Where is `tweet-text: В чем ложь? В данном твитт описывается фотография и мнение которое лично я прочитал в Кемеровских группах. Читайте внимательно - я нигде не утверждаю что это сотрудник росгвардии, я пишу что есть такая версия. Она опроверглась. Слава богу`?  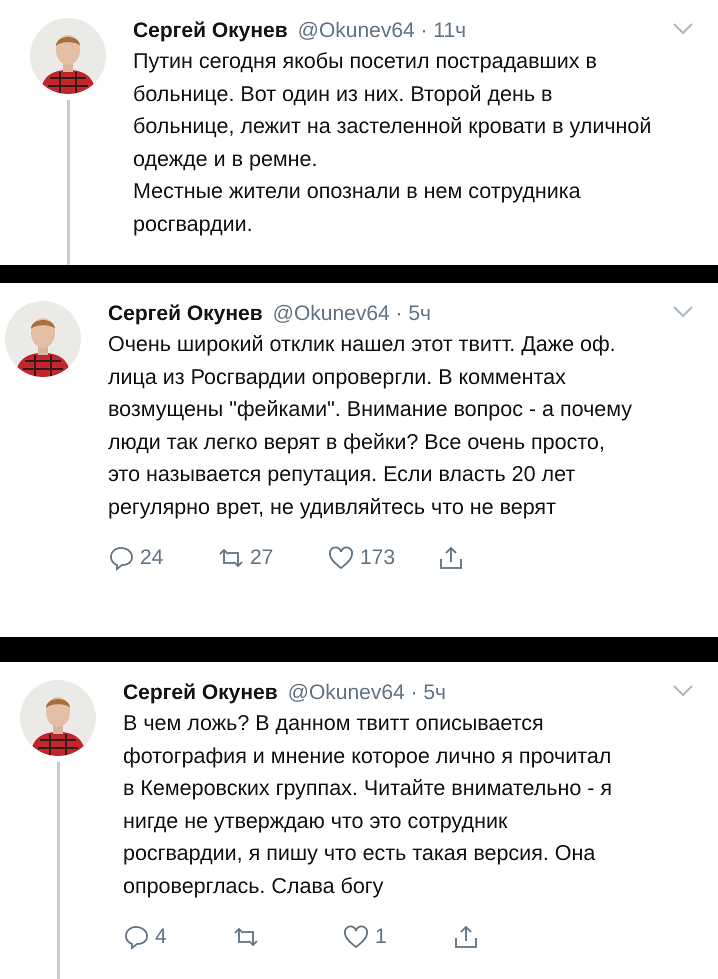 tweet-text: В чем ложь? В данном твитт описывается фотография и мнение которое лично я прочитал в Кемеровских группах. Читайте внимательно - я нигде не утверждаю что это сотрудник росгвардии, я пишу что есть такая версия. Она опроверглась. Слава богу is located at coordinates (368, 805).